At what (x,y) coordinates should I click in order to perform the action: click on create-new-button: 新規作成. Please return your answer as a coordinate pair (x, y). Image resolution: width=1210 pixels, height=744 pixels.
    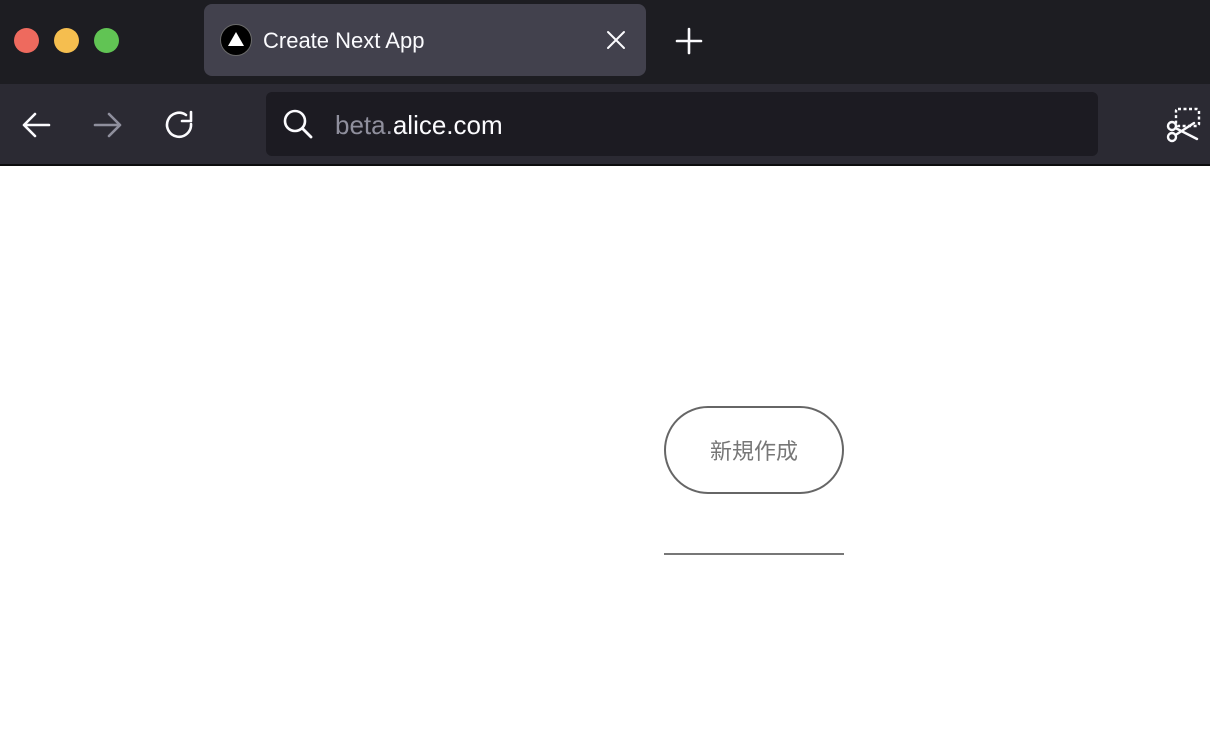
    Looking at the image, I should click on (754, 450).